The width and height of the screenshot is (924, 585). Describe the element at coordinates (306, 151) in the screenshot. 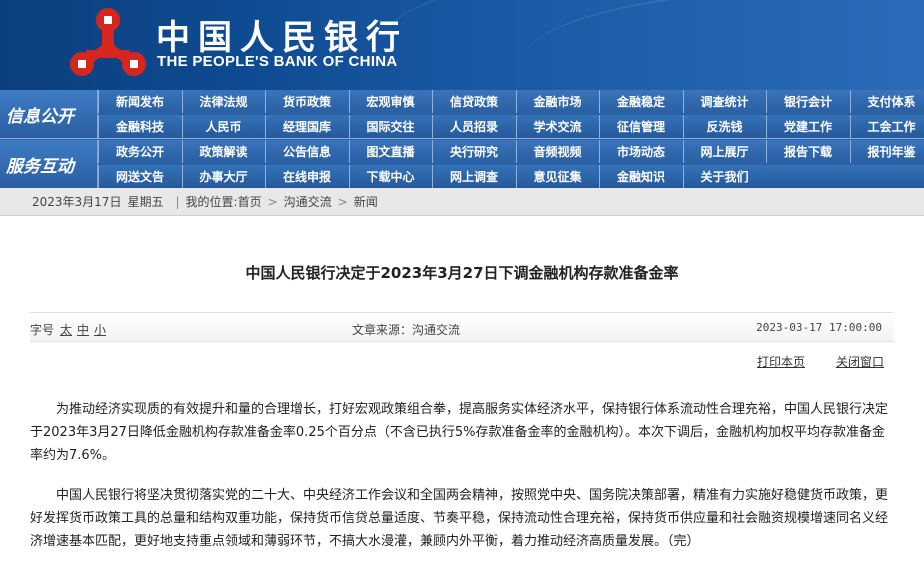

I see `nav-link: 公告信息` at that location.